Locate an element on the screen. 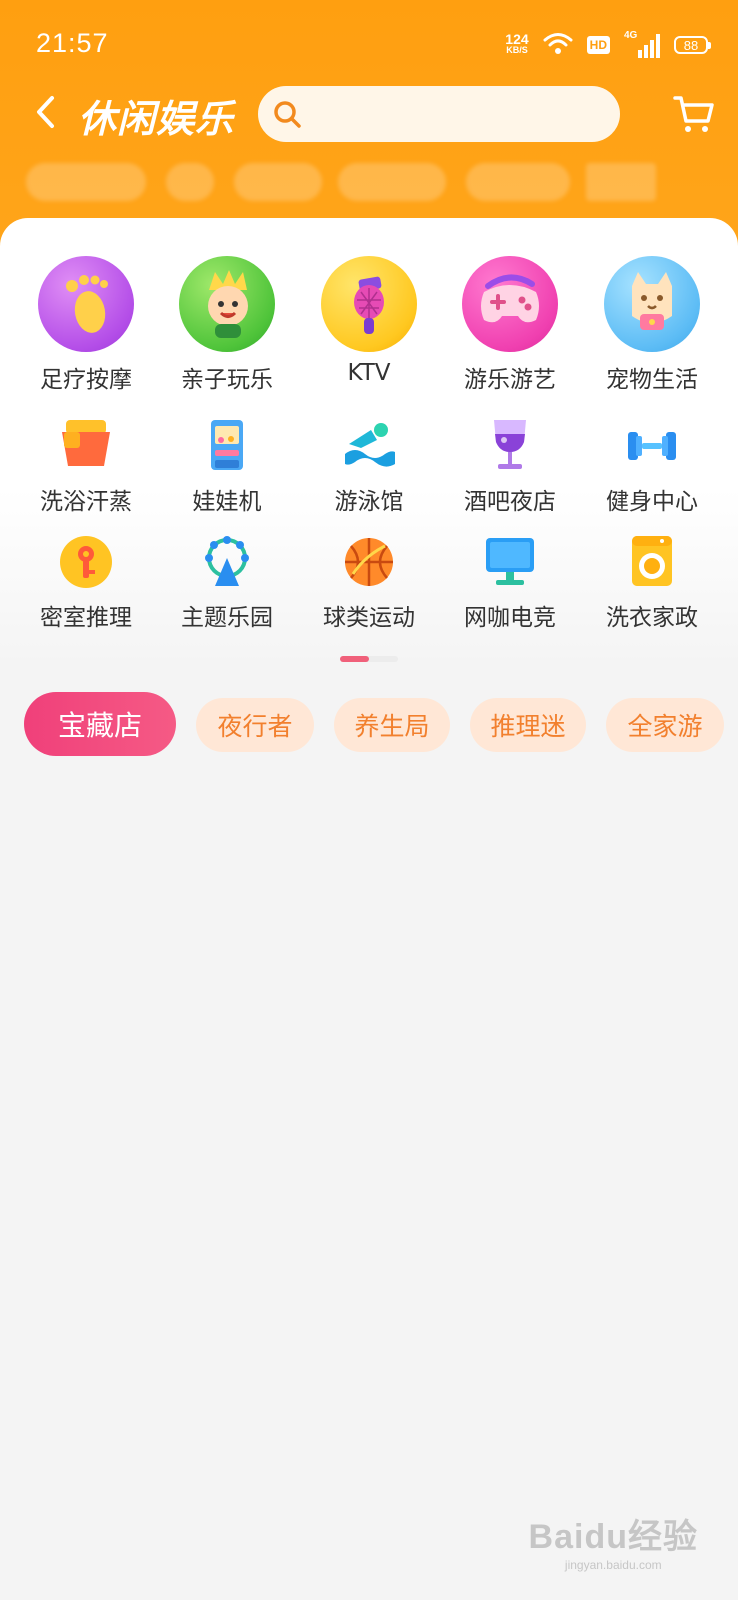  category-label: 主题乐园 is located at coordinates (227, 618).